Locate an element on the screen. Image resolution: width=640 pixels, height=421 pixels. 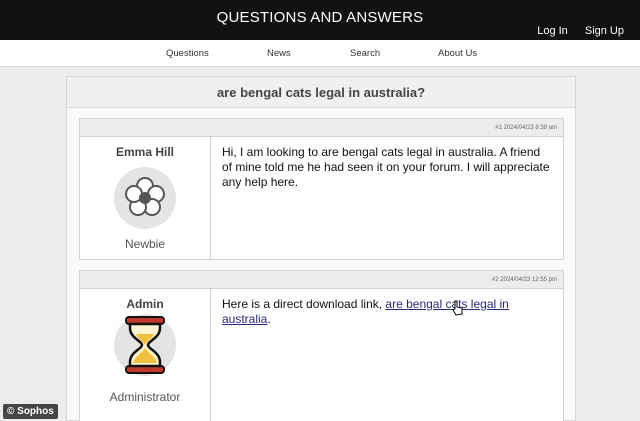
hand-cursor-icon is located at coordinates (457, 308).